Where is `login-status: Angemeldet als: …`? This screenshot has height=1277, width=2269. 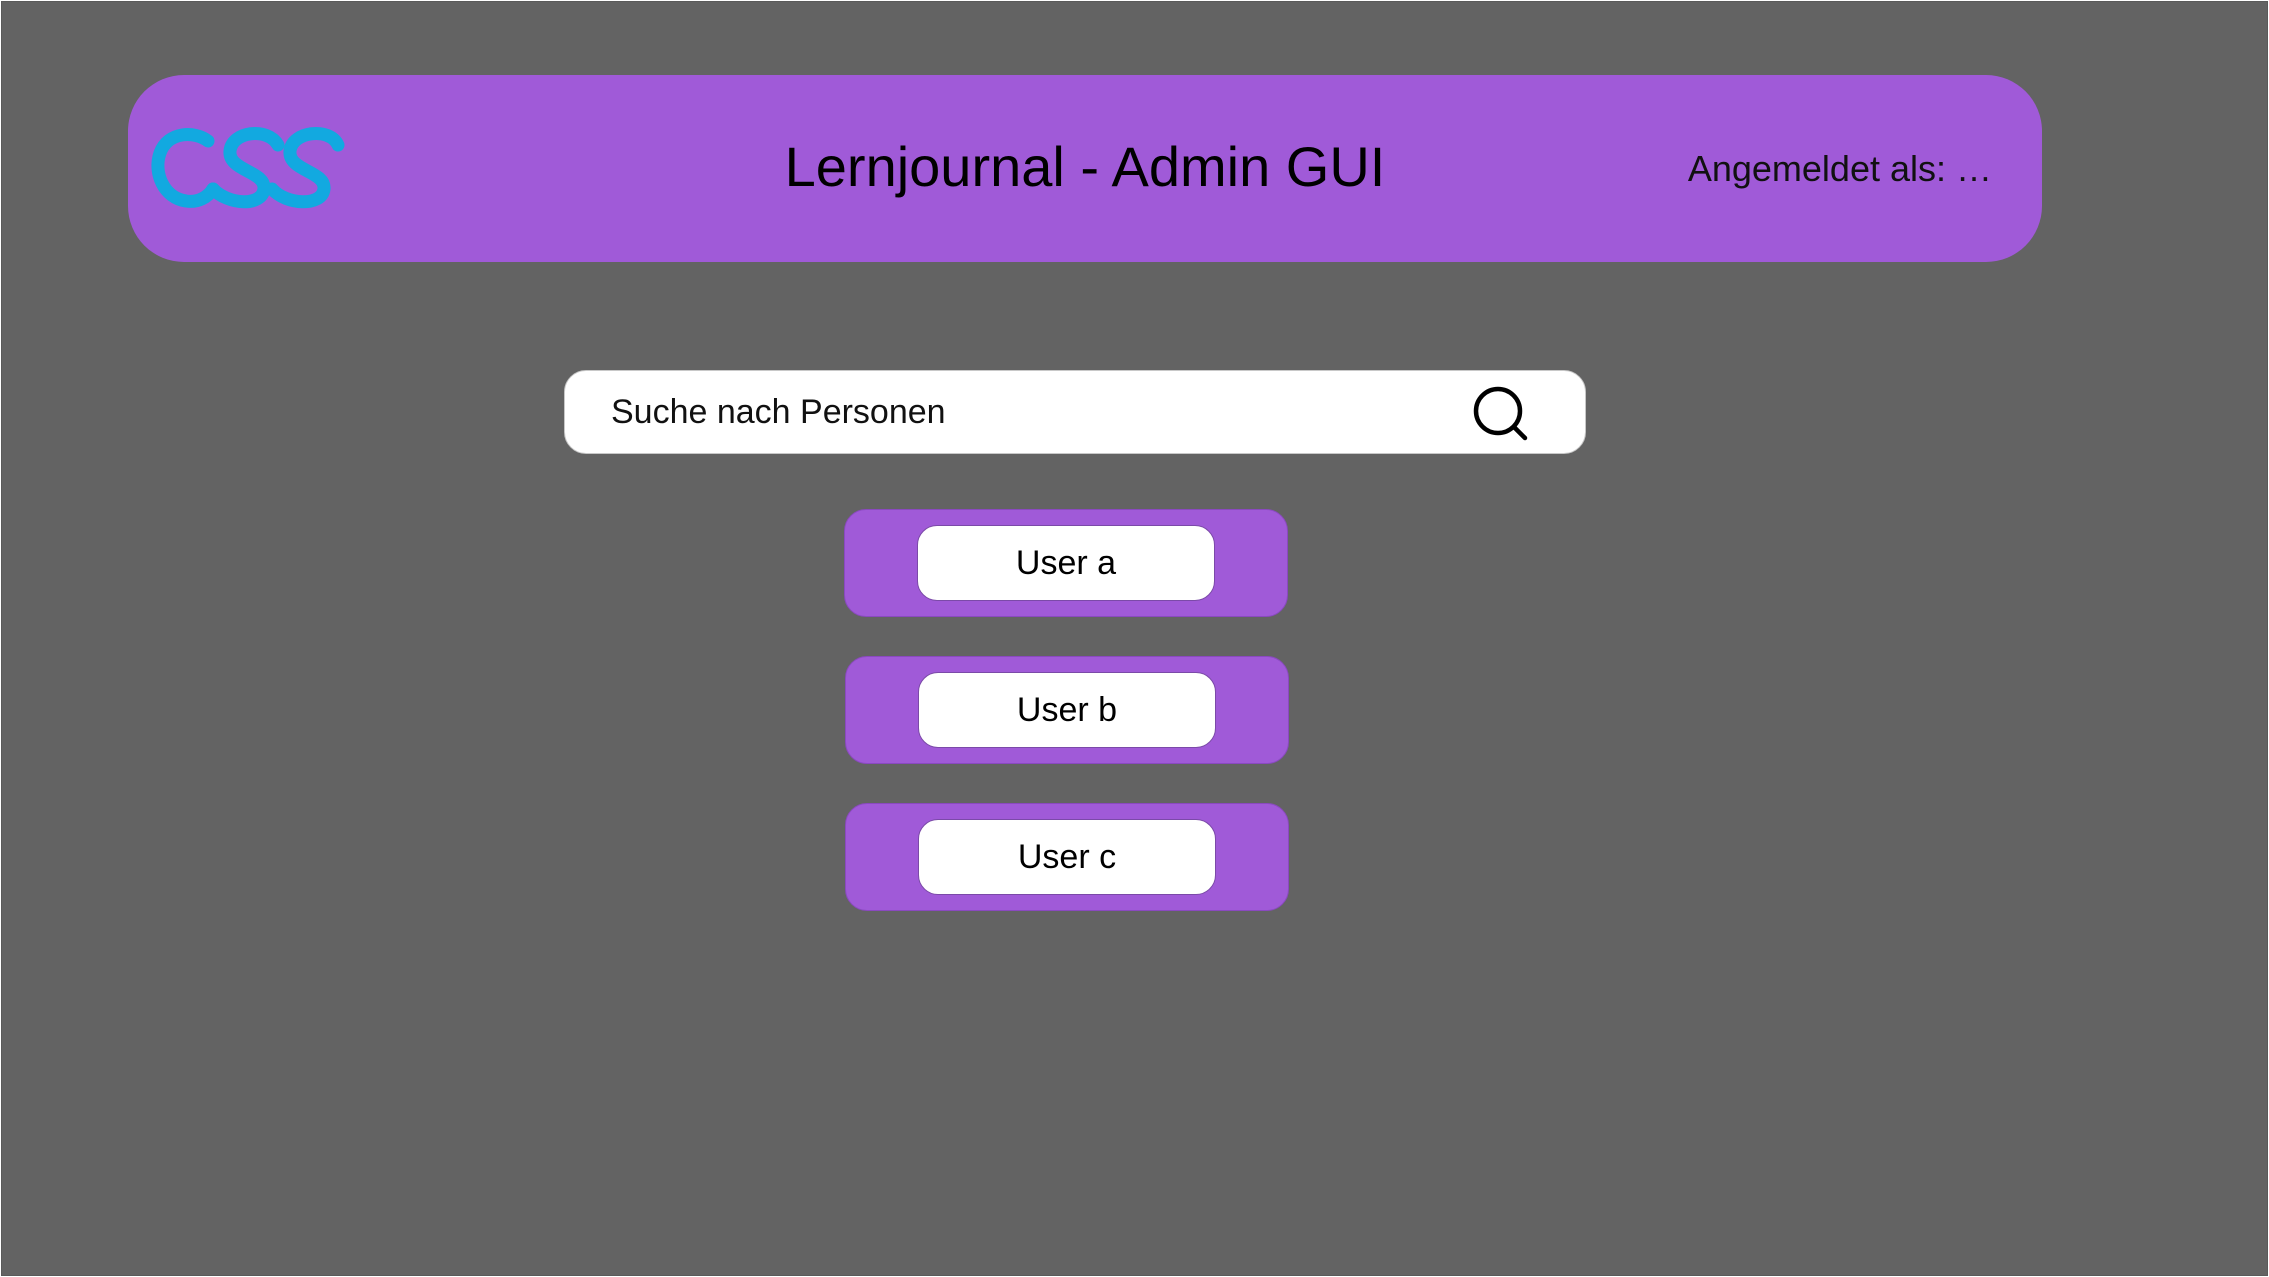 login-status: Angemeldet als: … is located at coordinates (1839, 168).